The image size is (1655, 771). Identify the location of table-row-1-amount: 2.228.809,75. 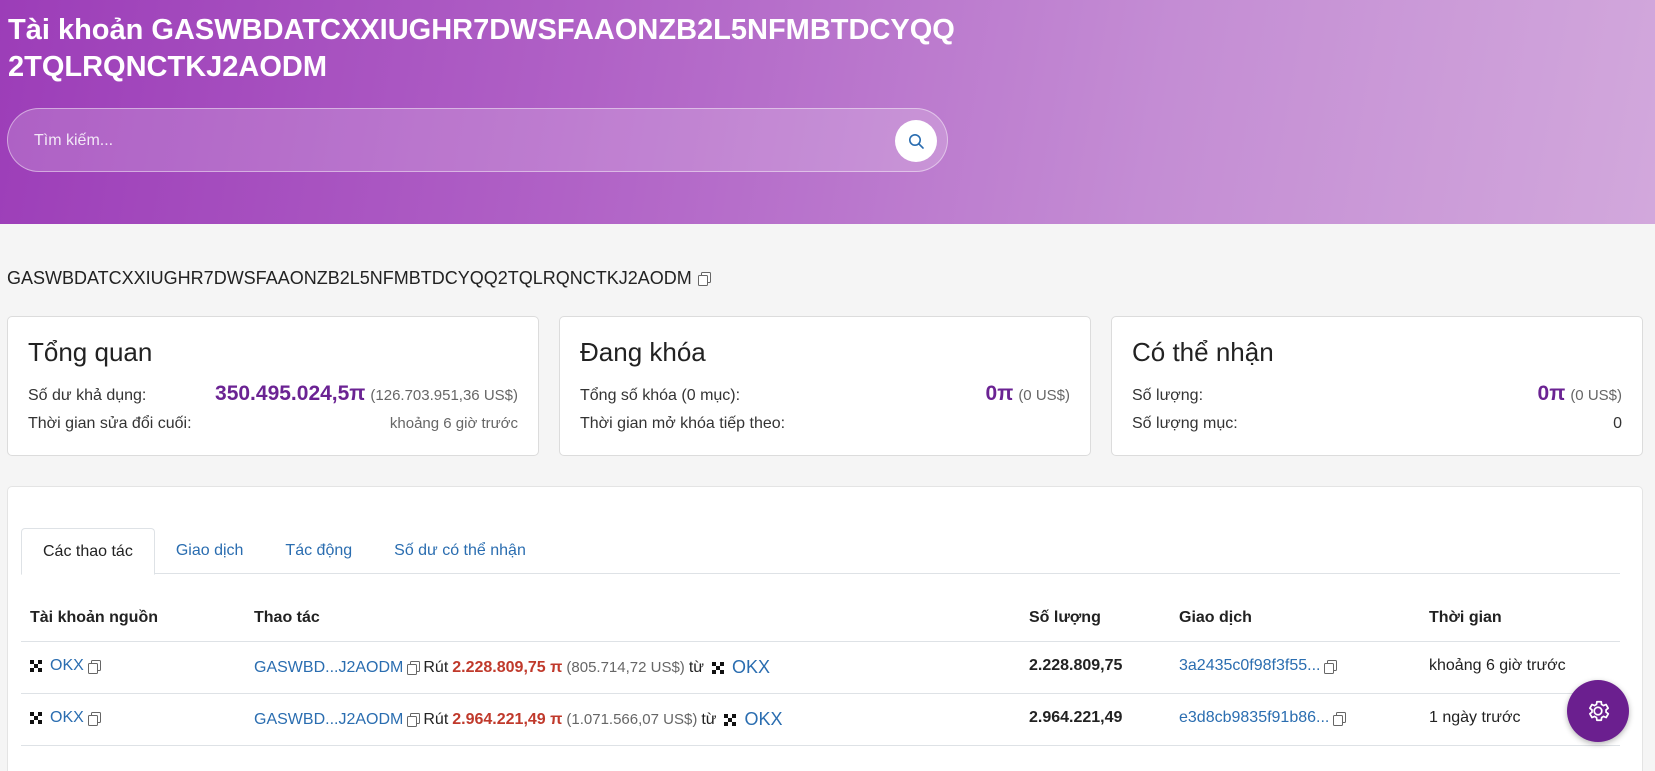
(1076, 665).